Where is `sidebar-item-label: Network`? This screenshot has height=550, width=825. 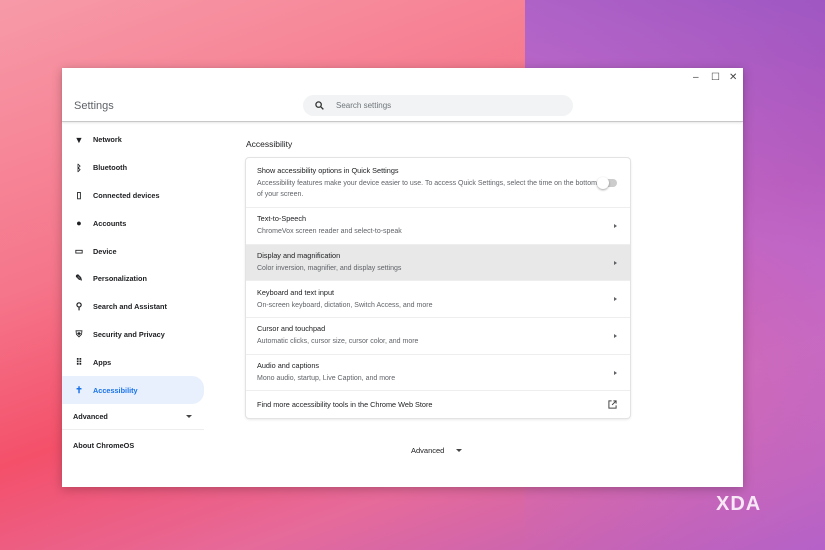
sidebar-item-label: Network is located at coordinates (107, 140).